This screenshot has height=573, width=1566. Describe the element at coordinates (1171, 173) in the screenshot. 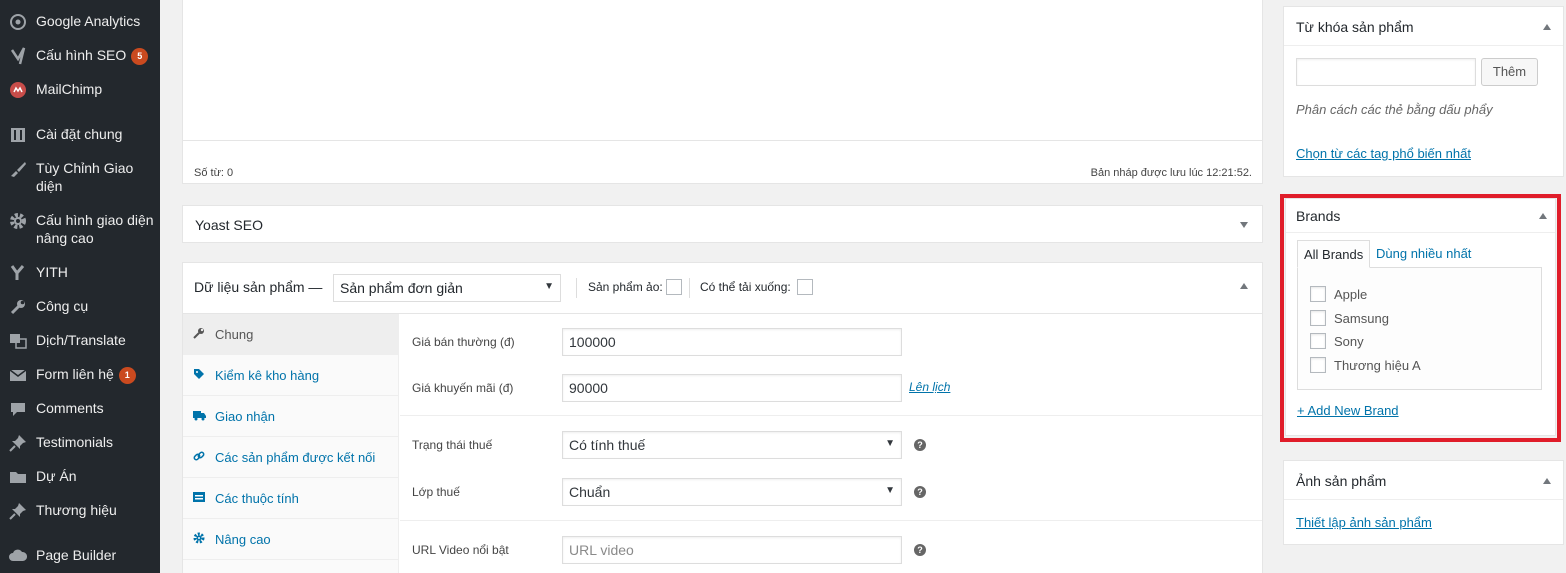

I see `draft-saved-status: Bản nháp được lưu lúc 12:21:52.` at that location.